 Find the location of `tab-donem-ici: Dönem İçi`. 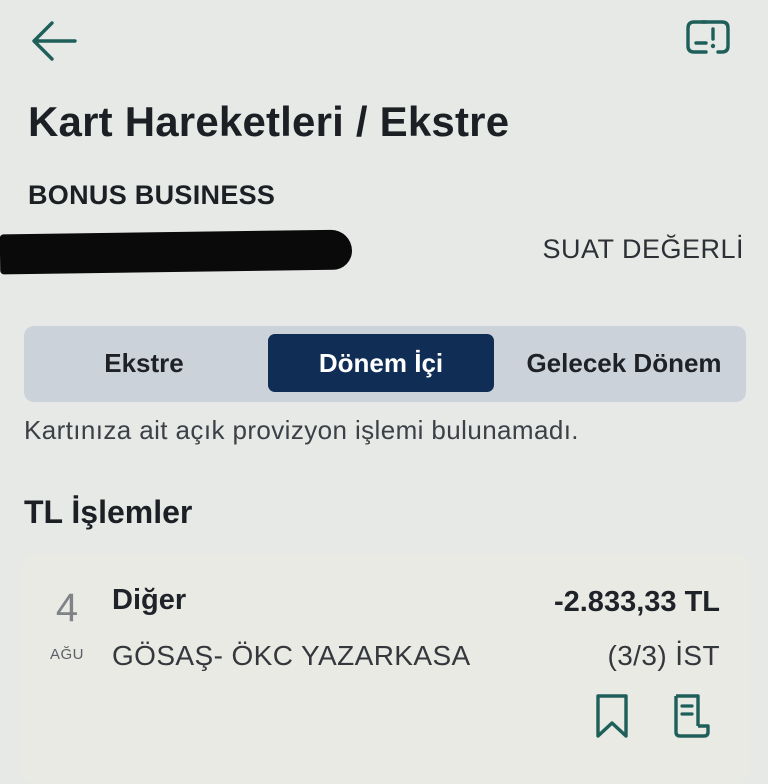

tab-donem-ici: Dönem İçi is located at coordinates (381, 363).